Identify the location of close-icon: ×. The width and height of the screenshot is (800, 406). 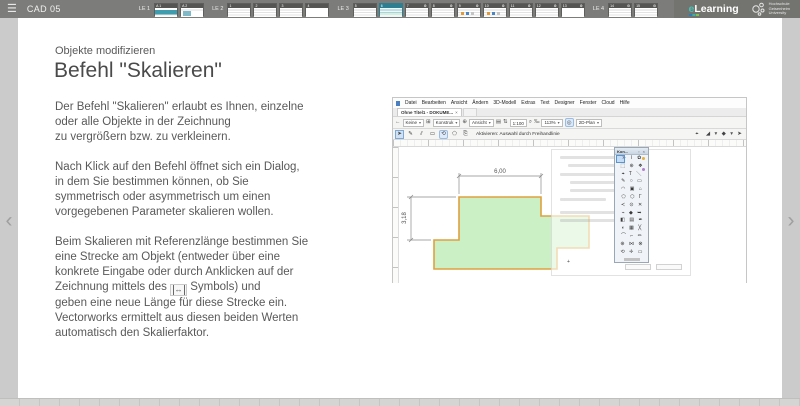
(644, 151).